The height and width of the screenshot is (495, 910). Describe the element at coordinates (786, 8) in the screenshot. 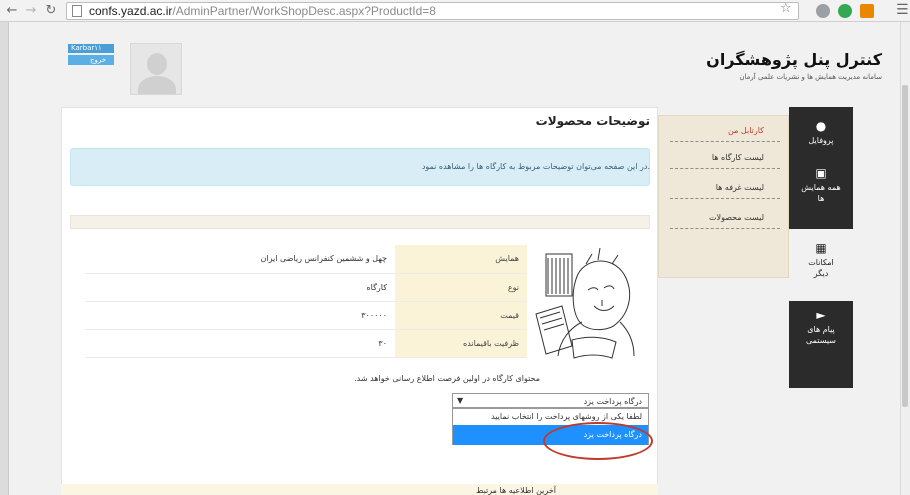

I see `bookmark-star-icon: ☆` at that location.